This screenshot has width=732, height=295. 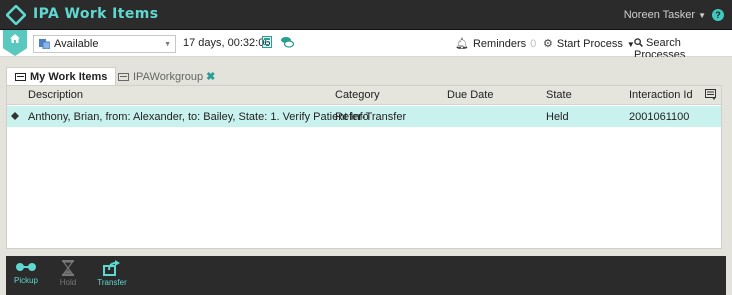 I want to click on reminders-count: 0, so click(x=533, y=44).